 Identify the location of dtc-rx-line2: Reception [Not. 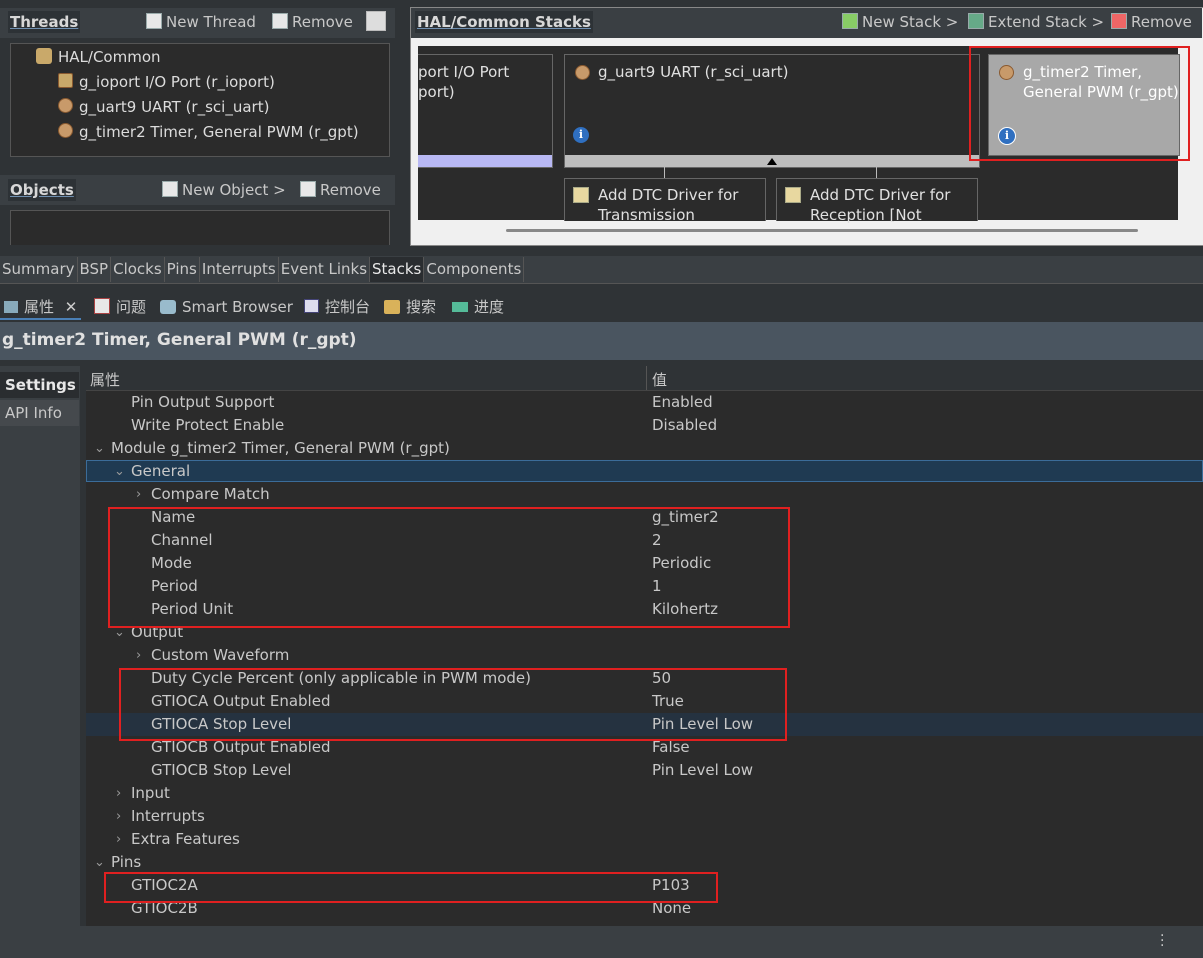
(866, 215).